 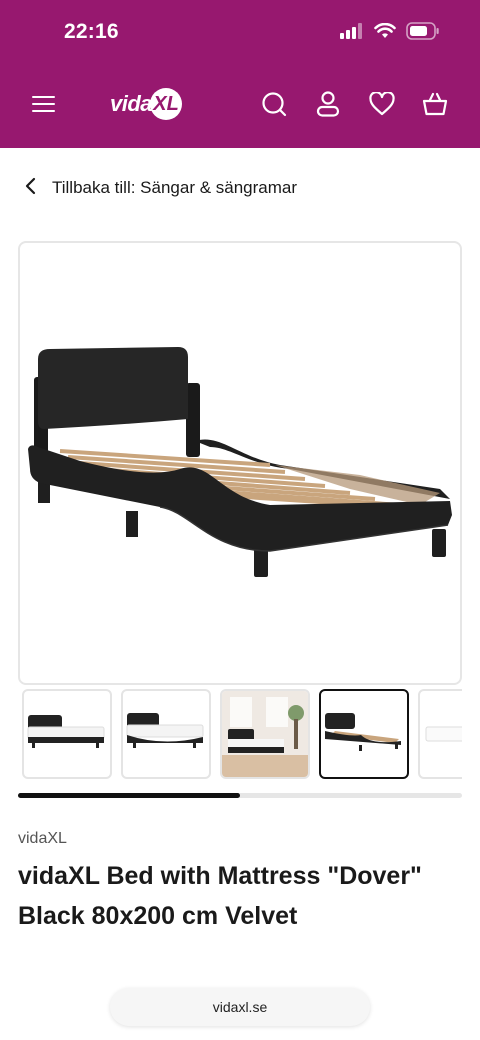 I want to click on status-time: 22:16, so click(x=91, y=31).